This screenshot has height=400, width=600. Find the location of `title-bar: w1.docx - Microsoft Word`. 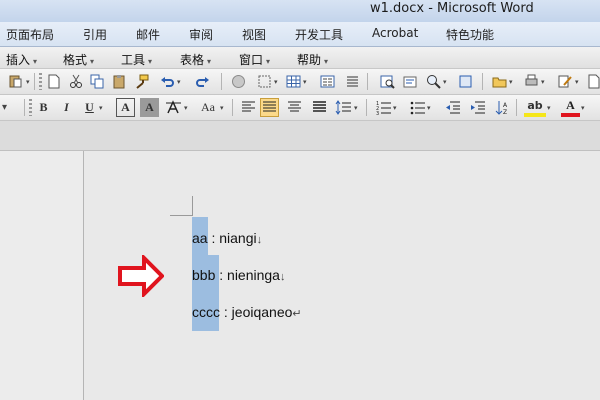

title-bar: w1.docx - Microsoft Word is located at coordinates (300, 11).